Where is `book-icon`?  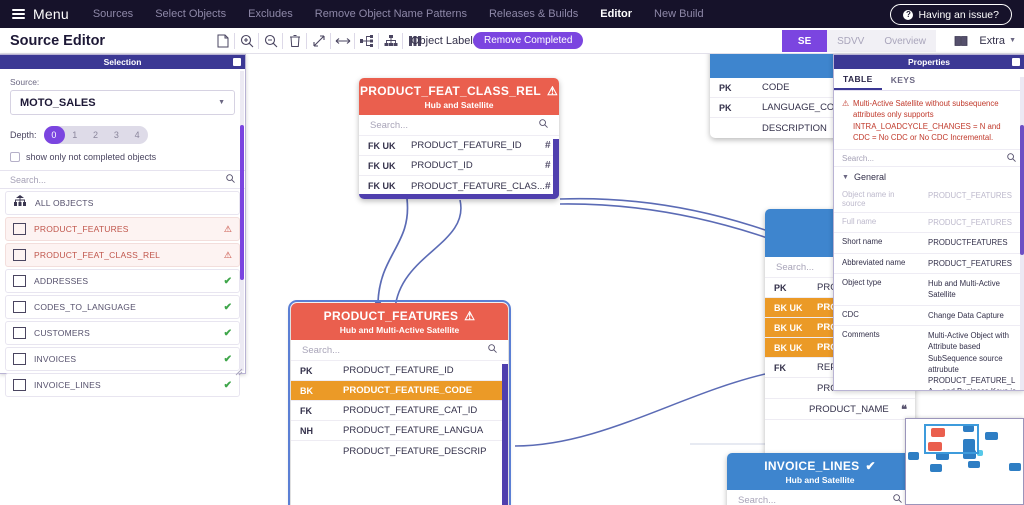
book-icon is located at coordinates (960, 40).